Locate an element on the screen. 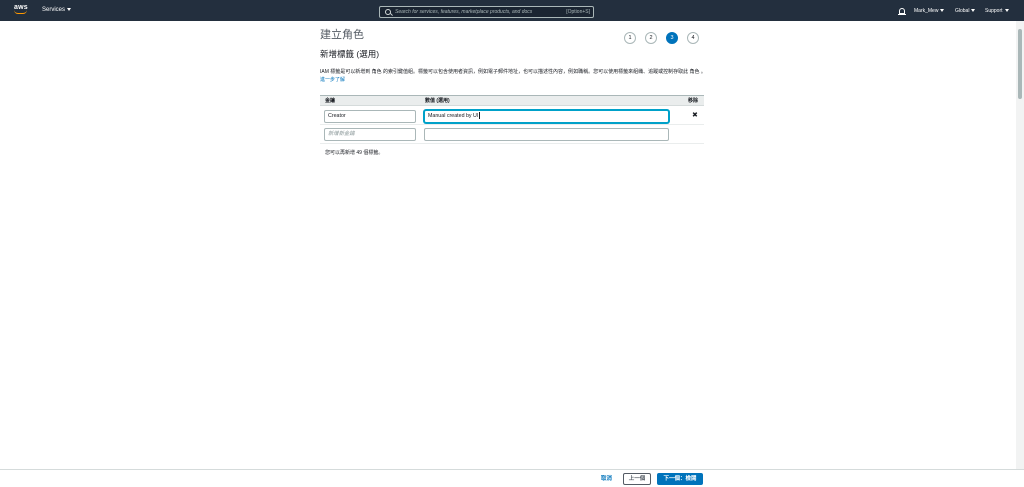  services-menu: Services is located at coordinates (57, 10).